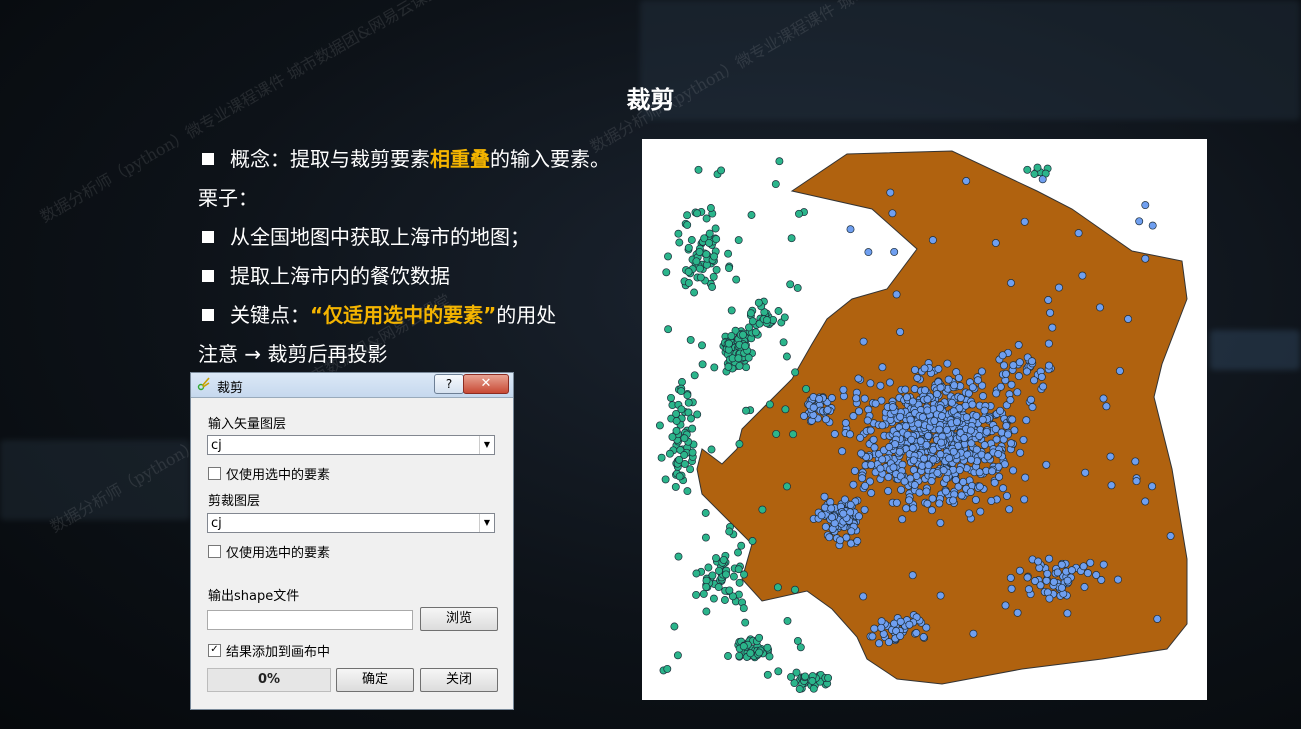 The image size is (1301, 729). I want to click on input-layer-select: cj ▼, so click(351, 445).